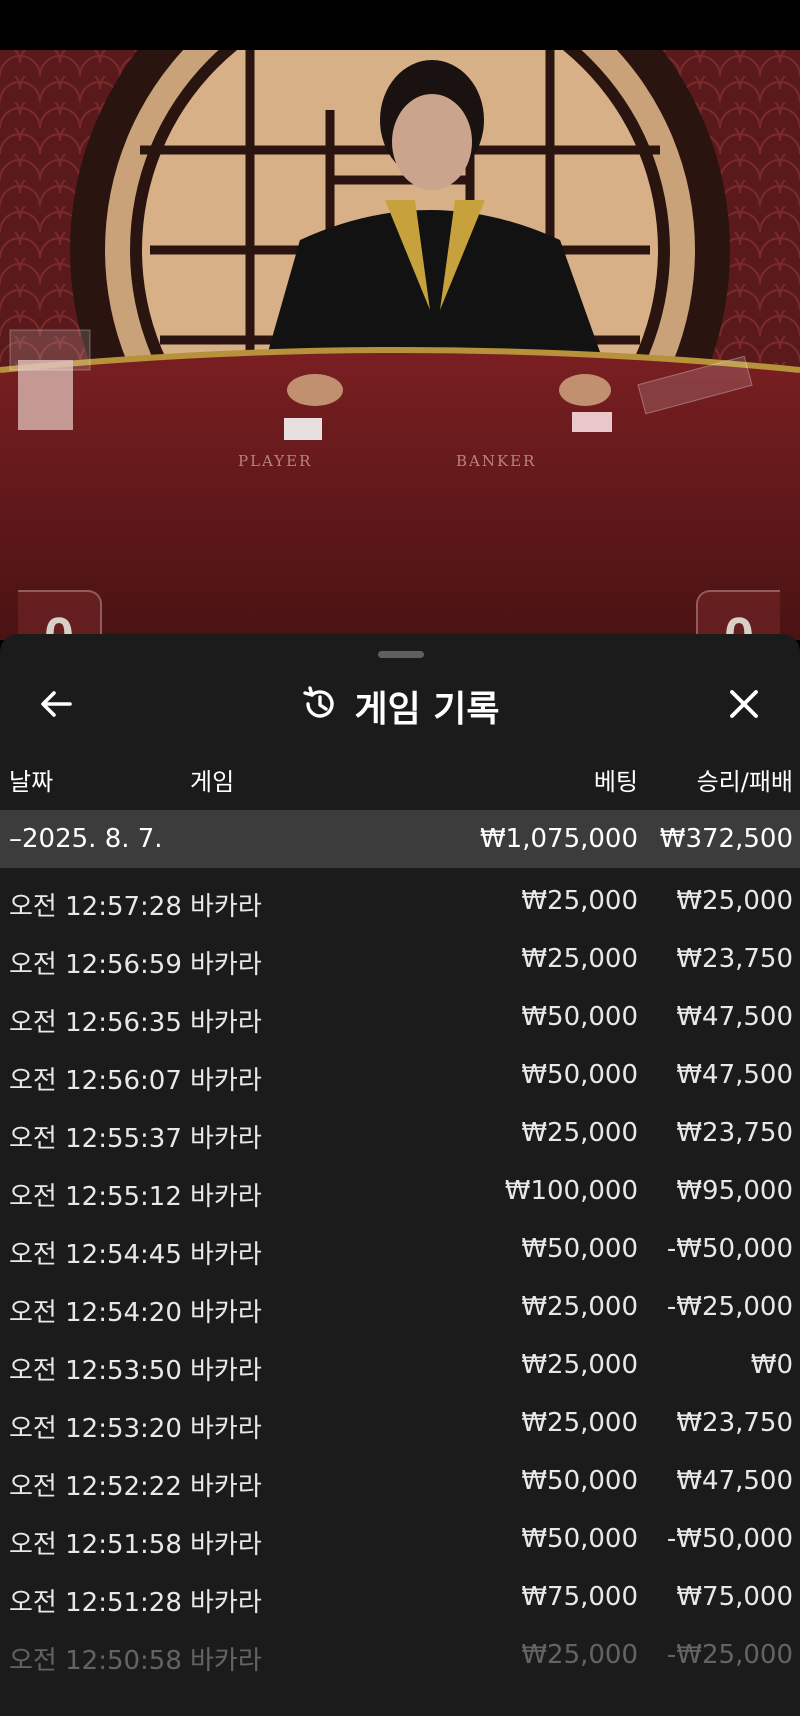 The width and height of the screenshot is (800, 1716). Describe the element at coordinates (400, 839) in the screenshot. I see `date-summary-row: –2025. 8. 7. ₩1,075,000 ₩372,500` at that location.